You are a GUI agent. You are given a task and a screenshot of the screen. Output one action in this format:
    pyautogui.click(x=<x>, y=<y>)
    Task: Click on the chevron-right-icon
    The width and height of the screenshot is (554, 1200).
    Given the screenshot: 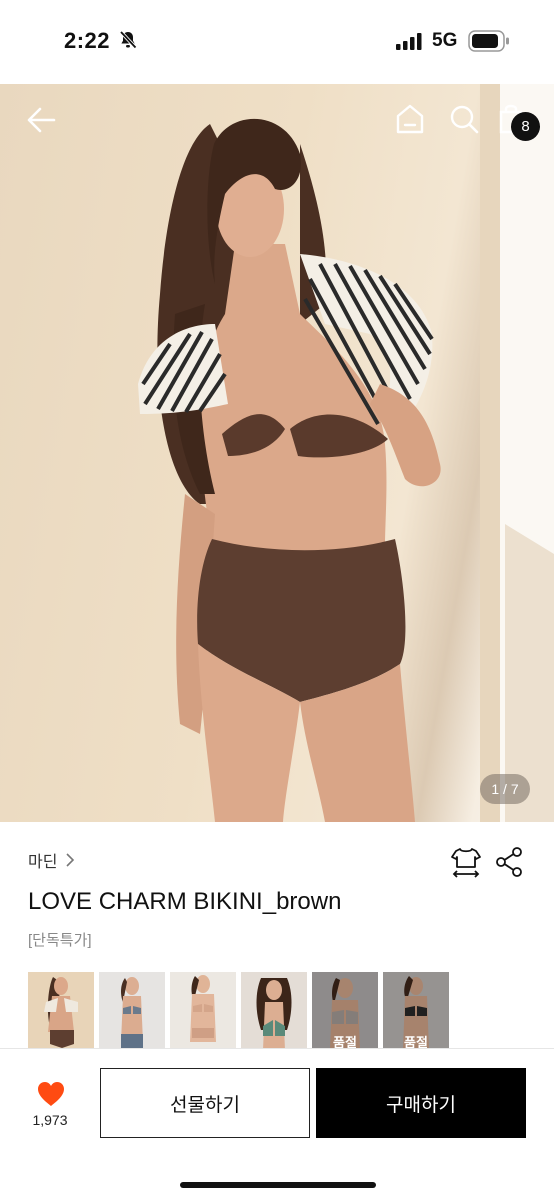 What is the action you would take?
    pyautogui.click(x=70, y=860)
    